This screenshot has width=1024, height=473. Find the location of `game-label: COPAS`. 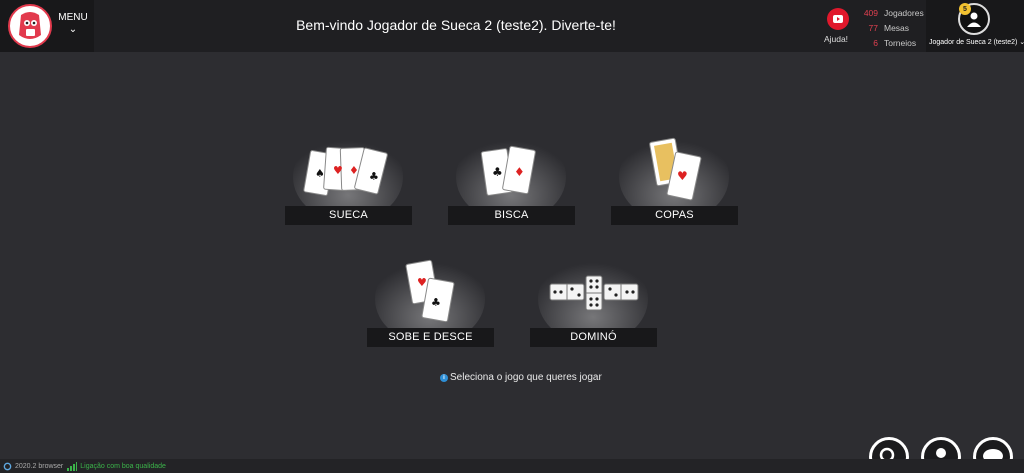

game-label: COPAS is located at coordinates (674, 215).